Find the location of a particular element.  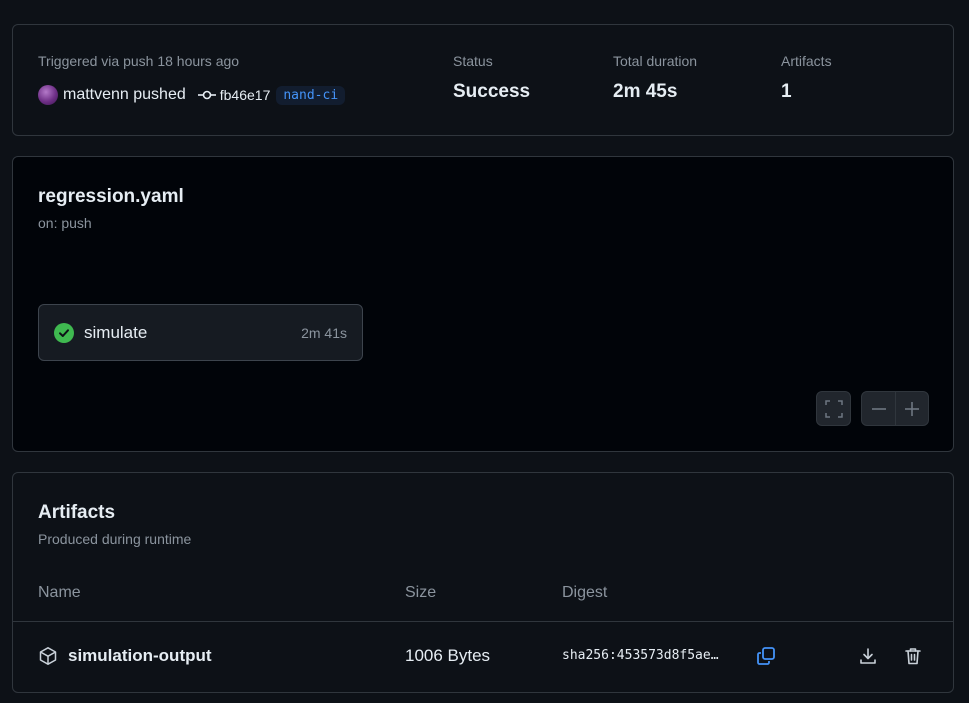

column-header-size: Size is located at coordinates (421, 592).